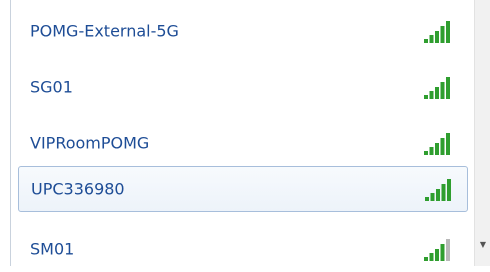 The width and height of the screenshot is (490, 272). I want to click on network-name: SM01, so click(52, 249).